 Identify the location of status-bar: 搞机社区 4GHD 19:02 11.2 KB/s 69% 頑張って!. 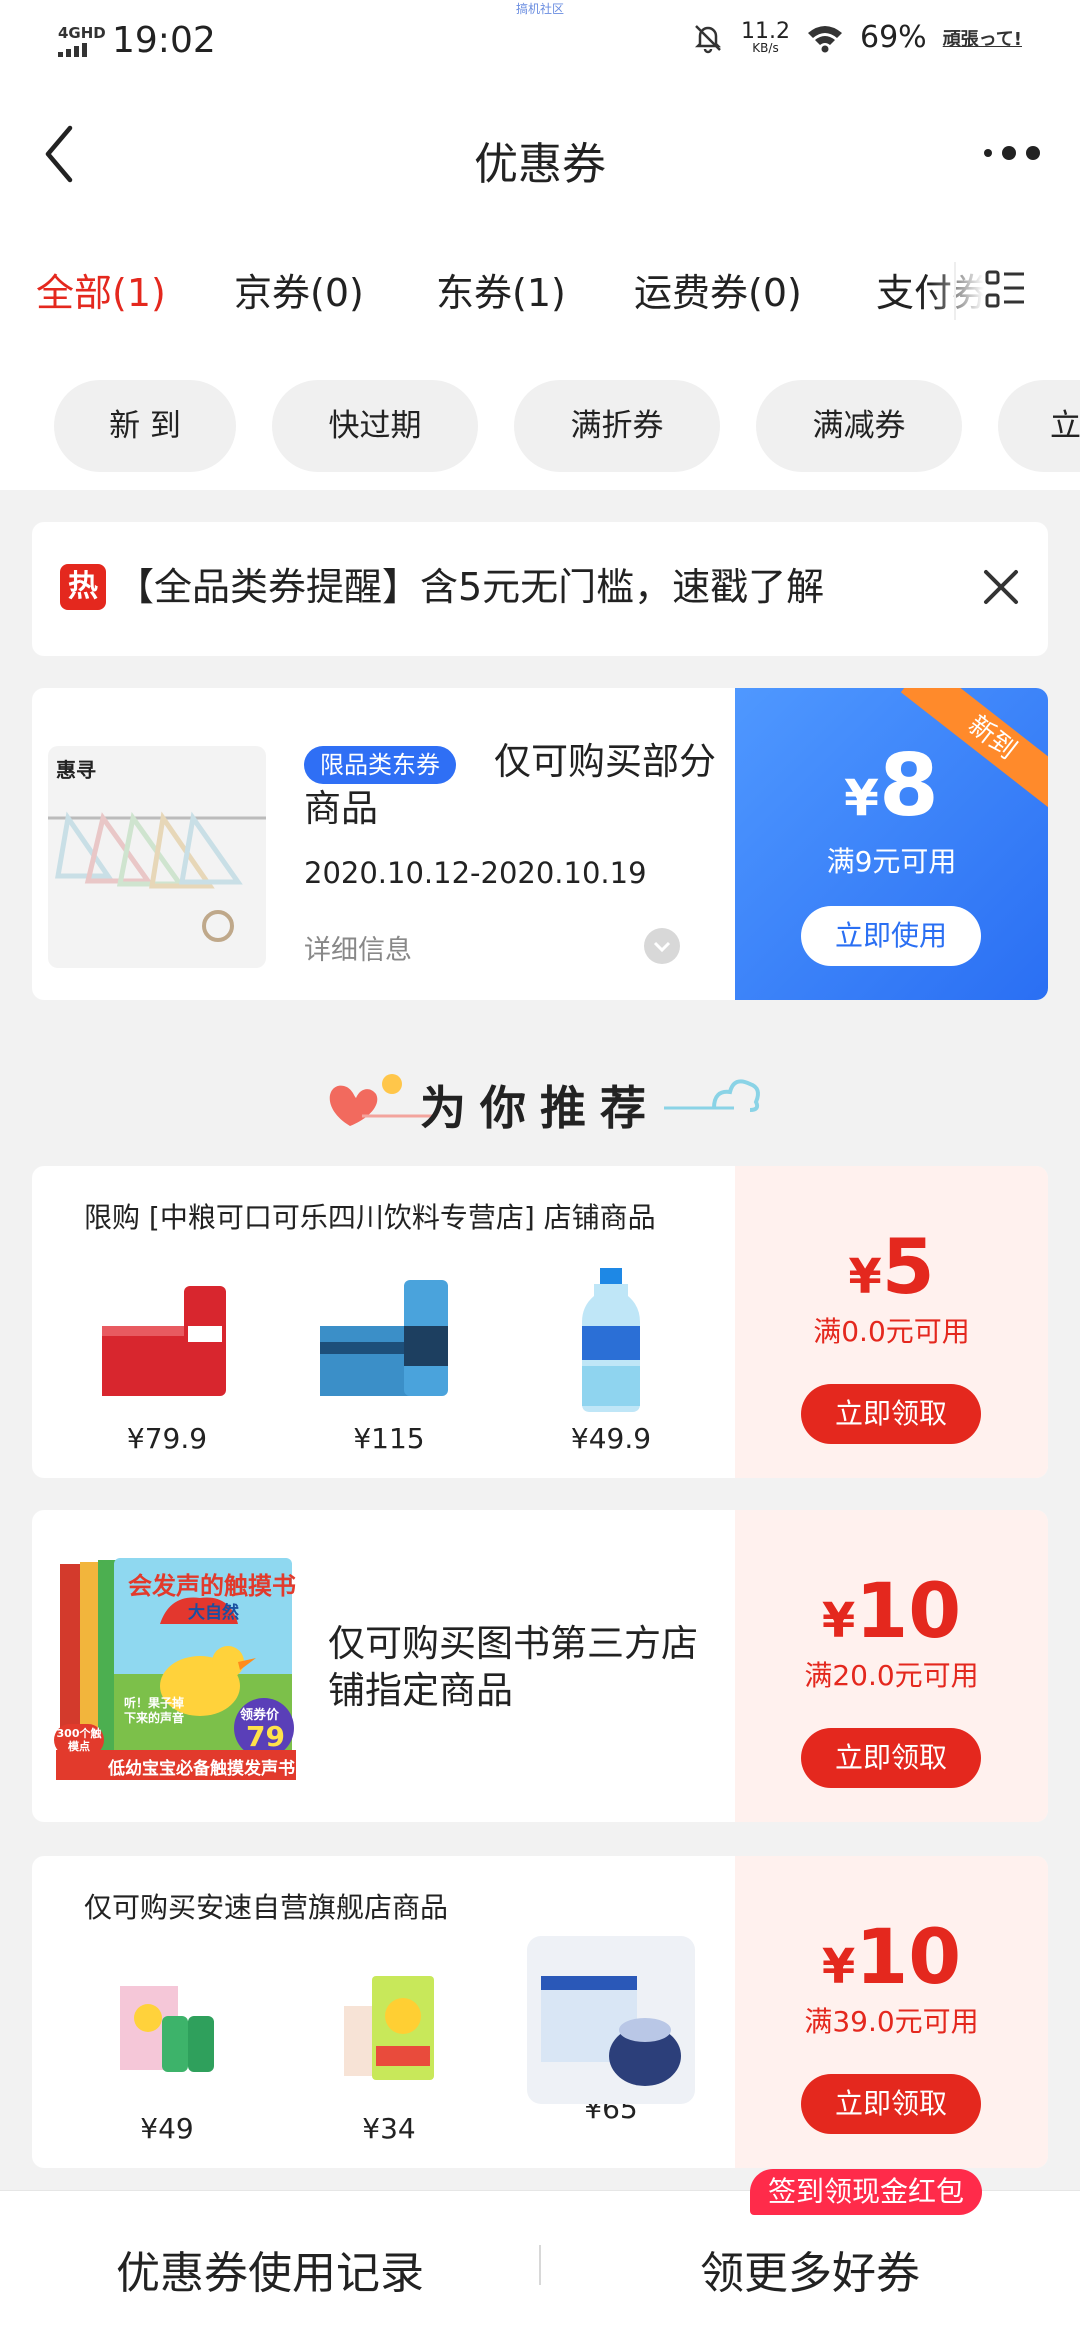
(540, 43).